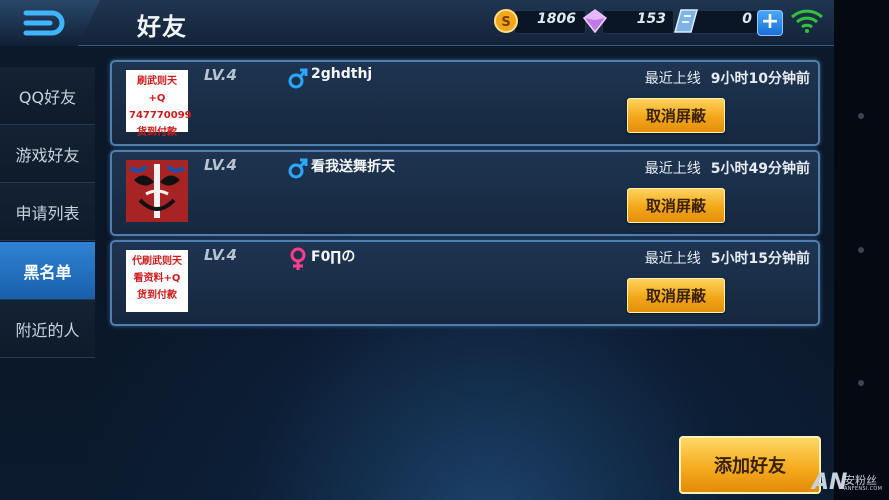 The width and height of the screenshot is (889, 500). I want to click on avatar-text: 刷武则天+Q 747770099 货到付款, so click(160, 105).